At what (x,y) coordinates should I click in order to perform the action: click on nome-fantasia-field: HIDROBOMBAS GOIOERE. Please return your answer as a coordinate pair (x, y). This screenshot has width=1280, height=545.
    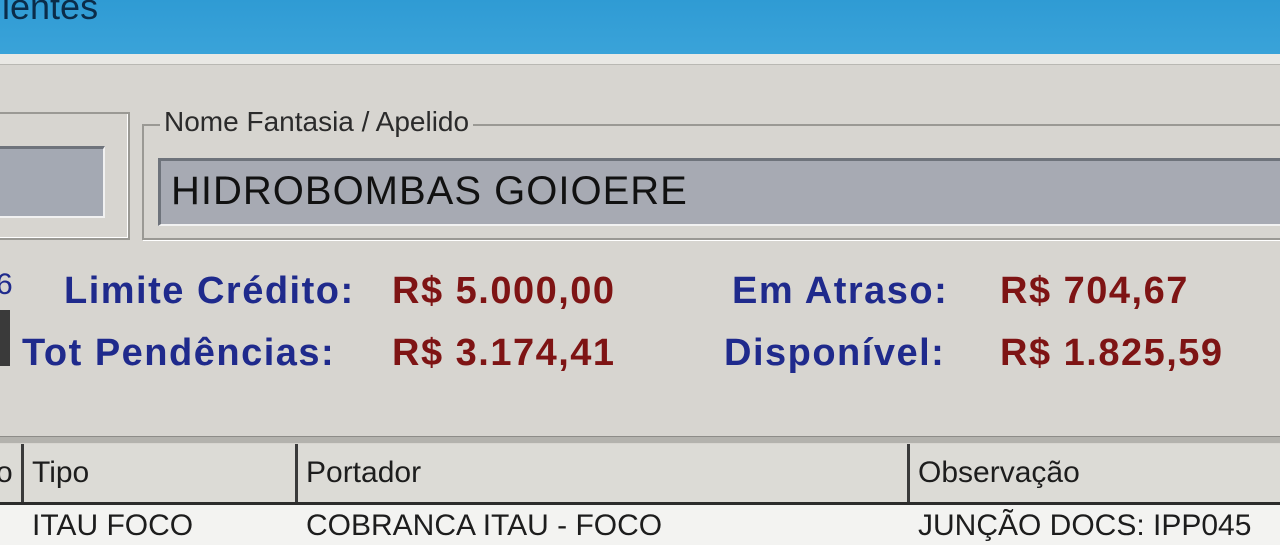
    Looking at the image, I should click on (719, 192).